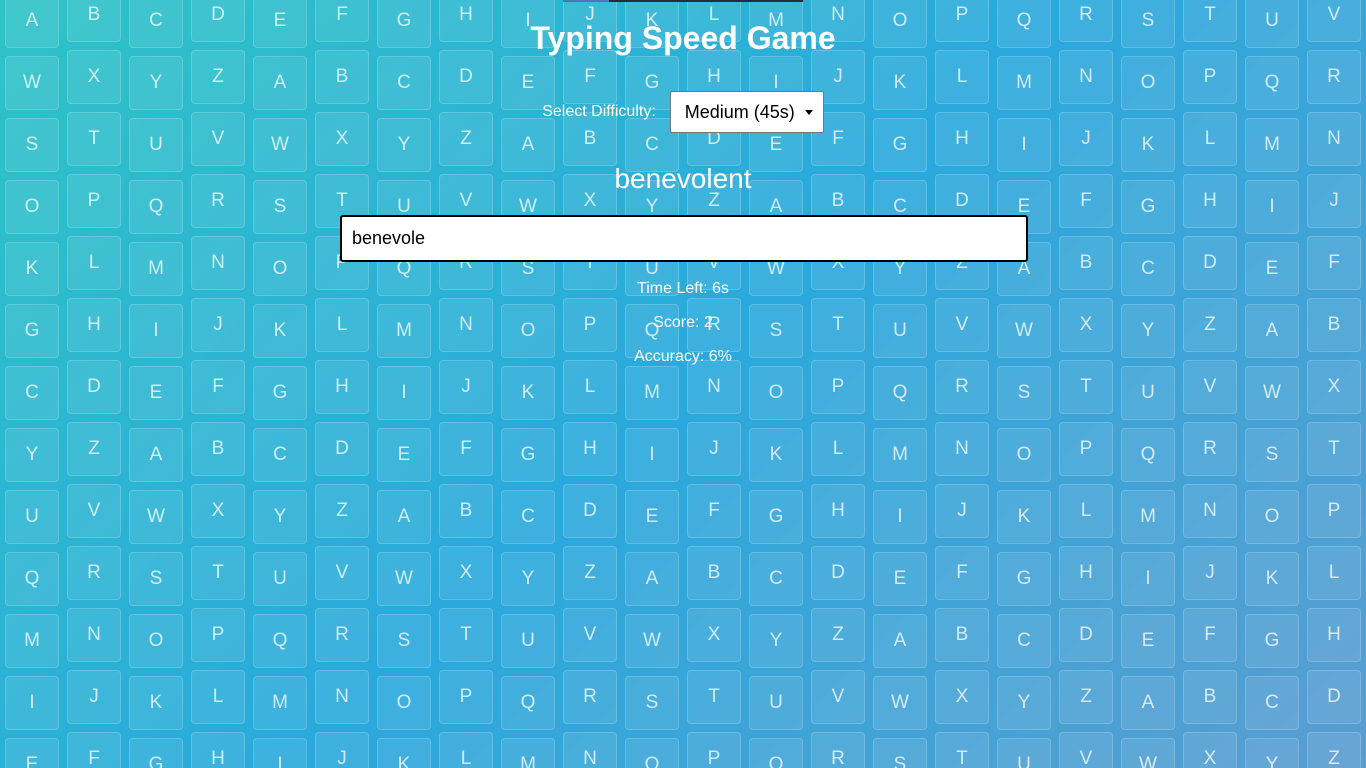 This screenshot has width=1366, height=768. I want to click on score: Score: 2, so click(683, 322).